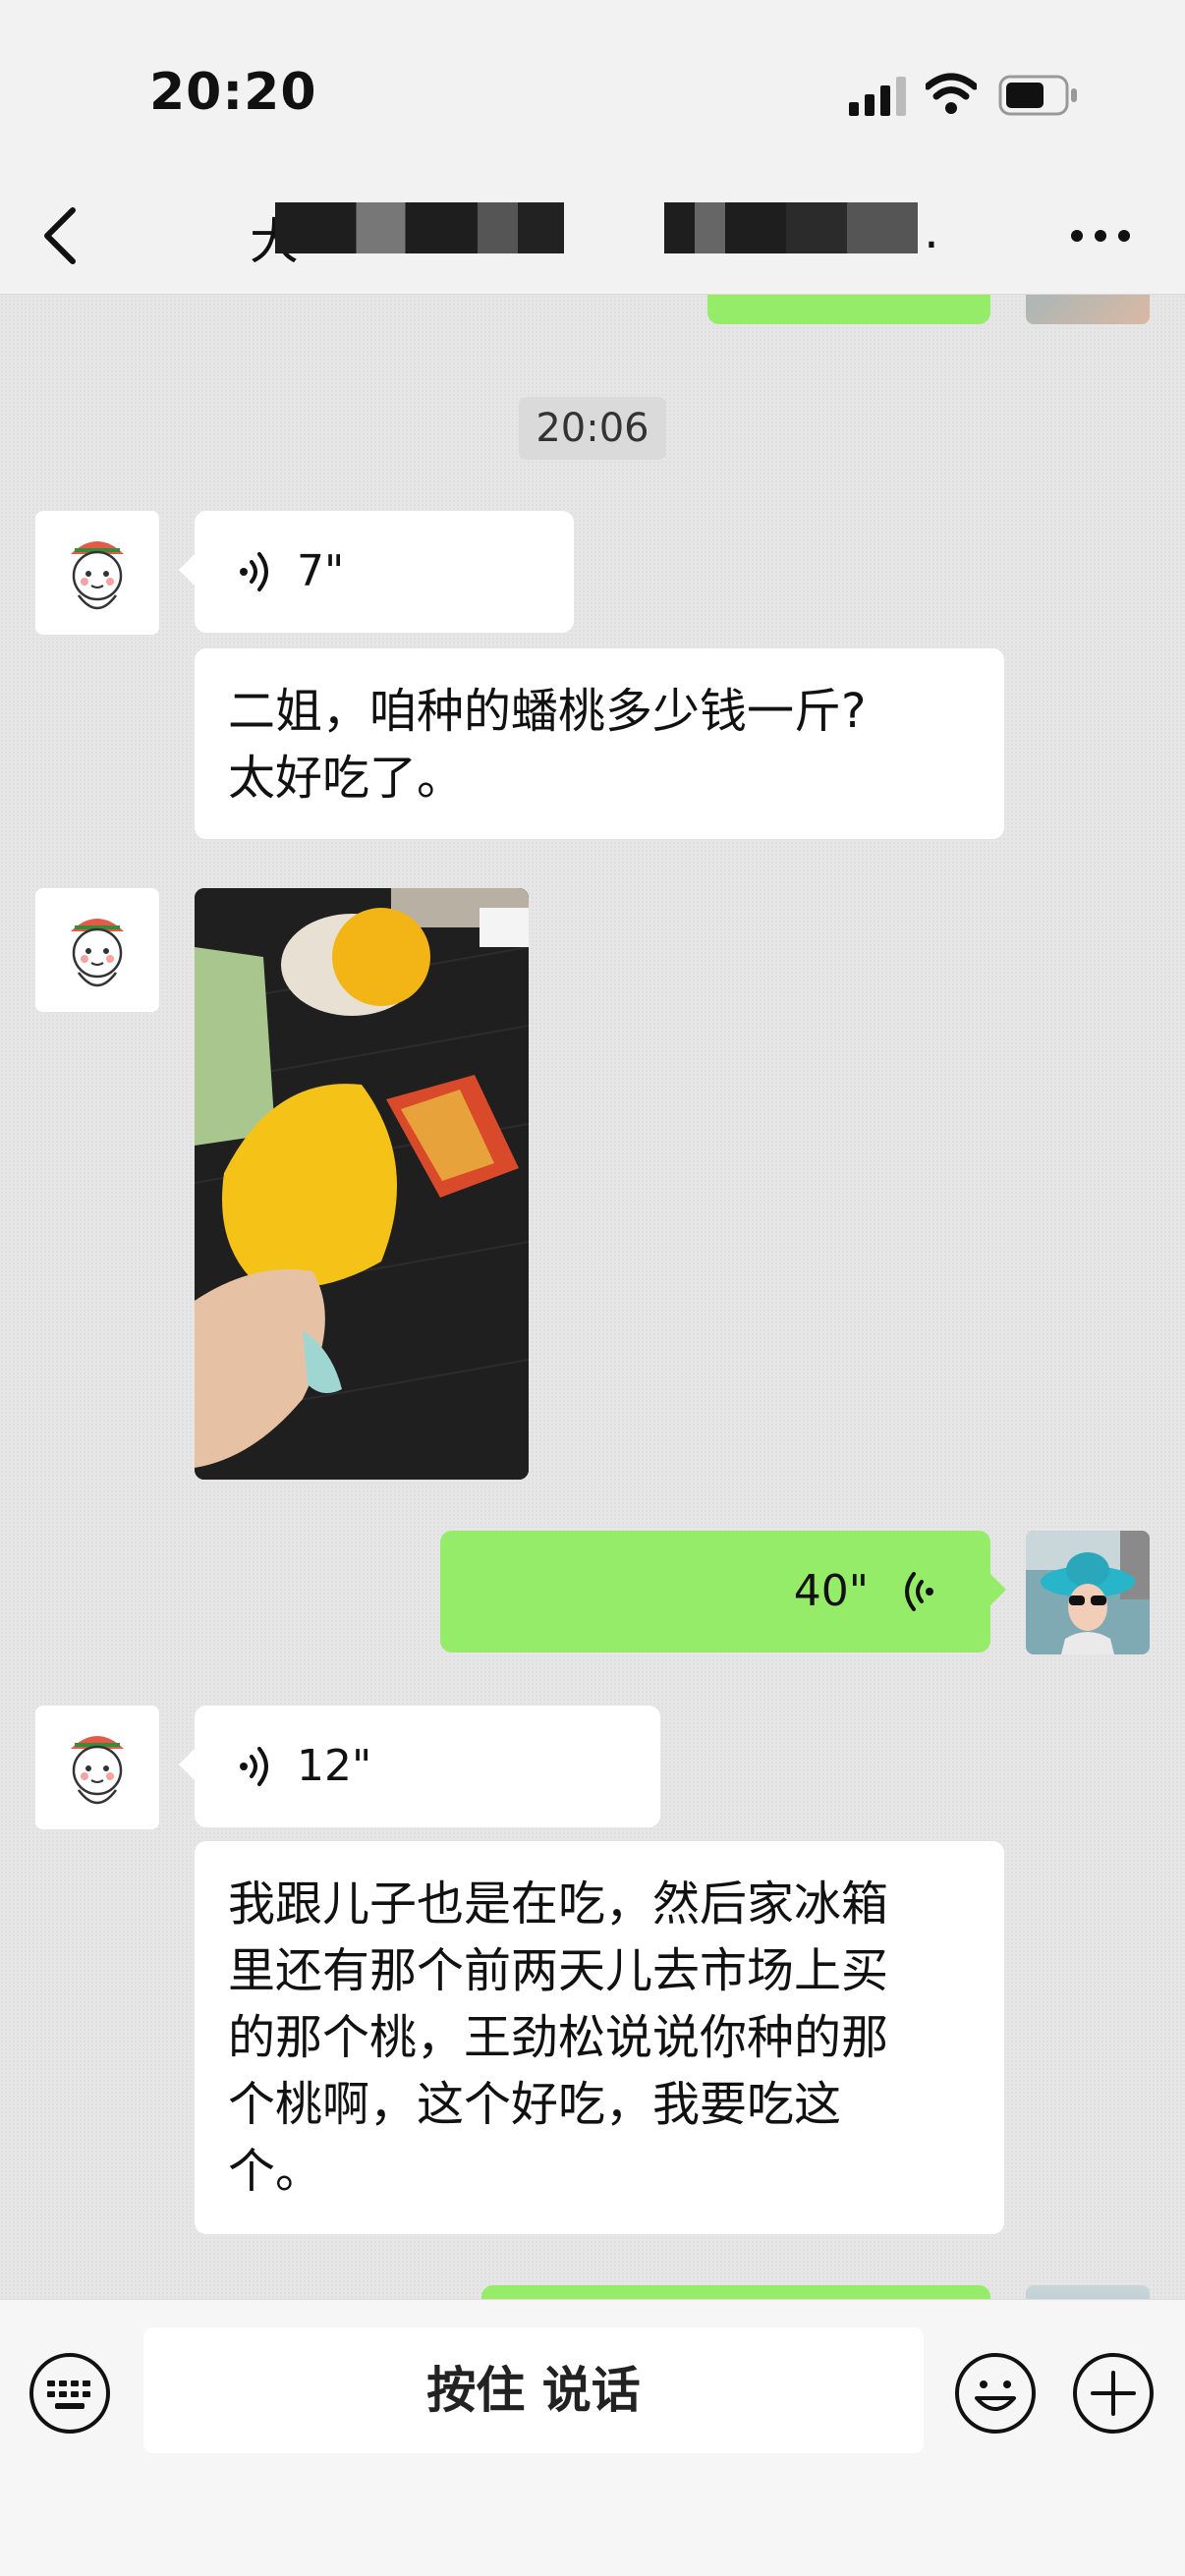 This screenshot has width=1185, height=2576. I want to click on title-redaction-right, so click(791, 227).